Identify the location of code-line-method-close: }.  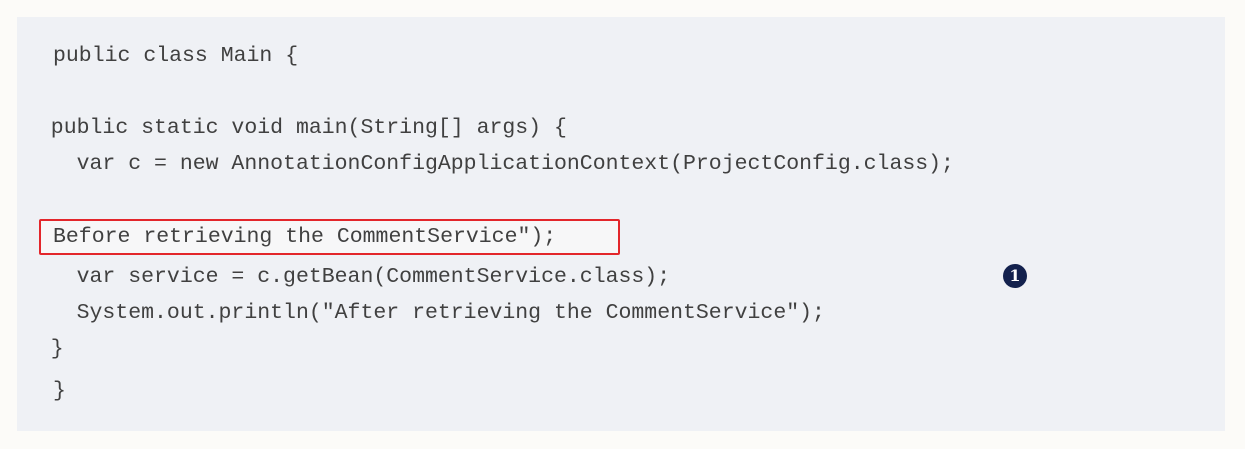
(44, 349).